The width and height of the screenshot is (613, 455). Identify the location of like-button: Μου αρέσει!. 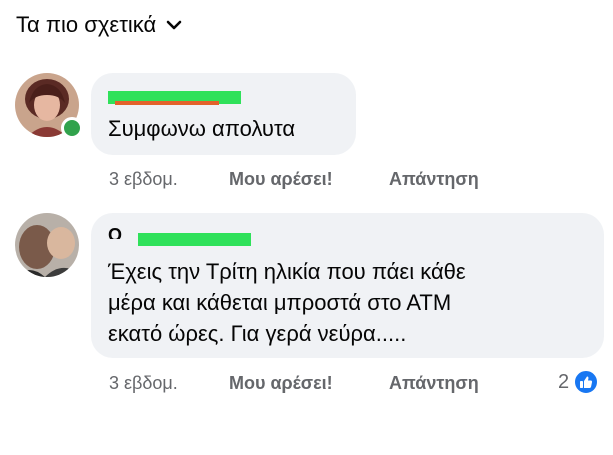
(309, 383).